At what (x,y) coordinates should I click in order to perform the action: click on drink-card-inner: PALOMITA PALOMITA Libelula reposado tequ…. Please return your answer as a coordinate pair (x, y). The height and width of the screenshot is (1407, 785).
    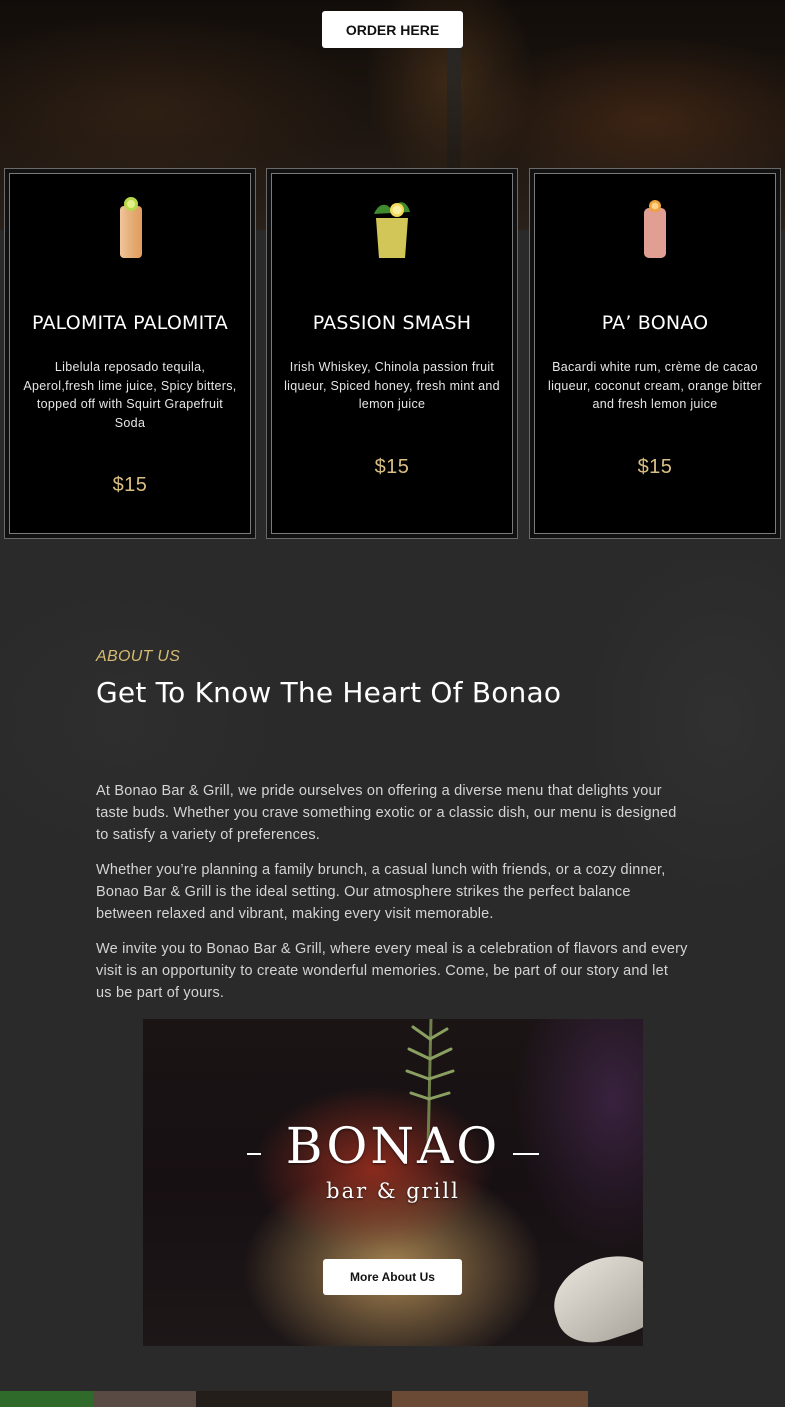
    Looking at the image, I should click on (130, 353).